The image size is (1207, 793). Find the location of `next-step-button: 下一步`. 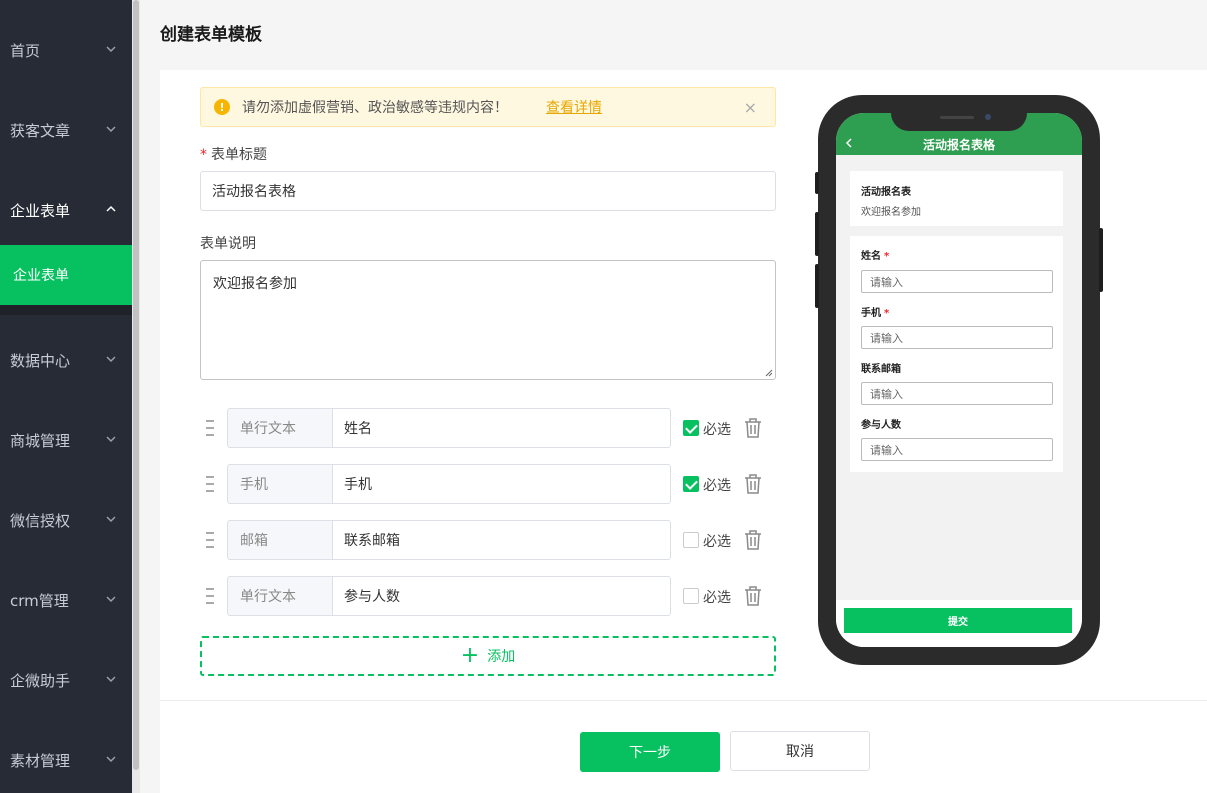

next-step-button: 下一步 is located at coordinates (650, 752).